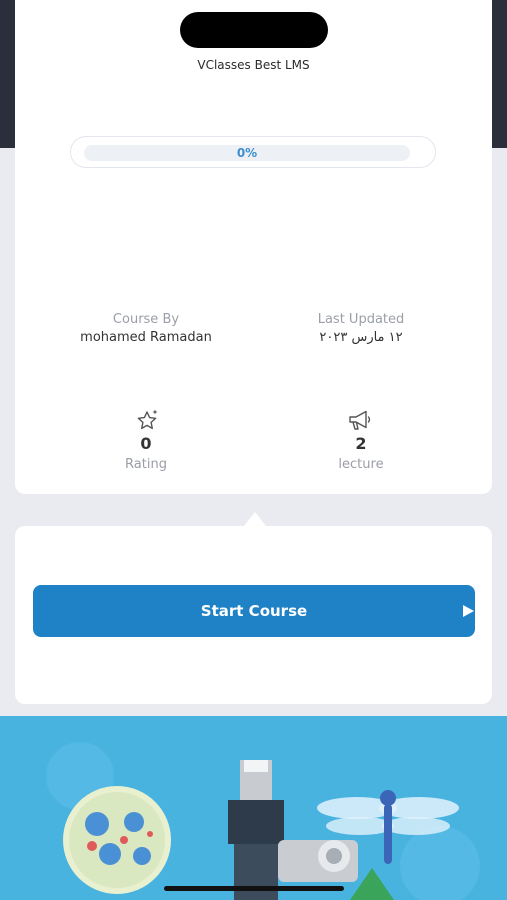 This screenshot has width=507, height=900. Describe the element at coordinates (254, 30) in the screenshot. I see `device-notch` at that location.